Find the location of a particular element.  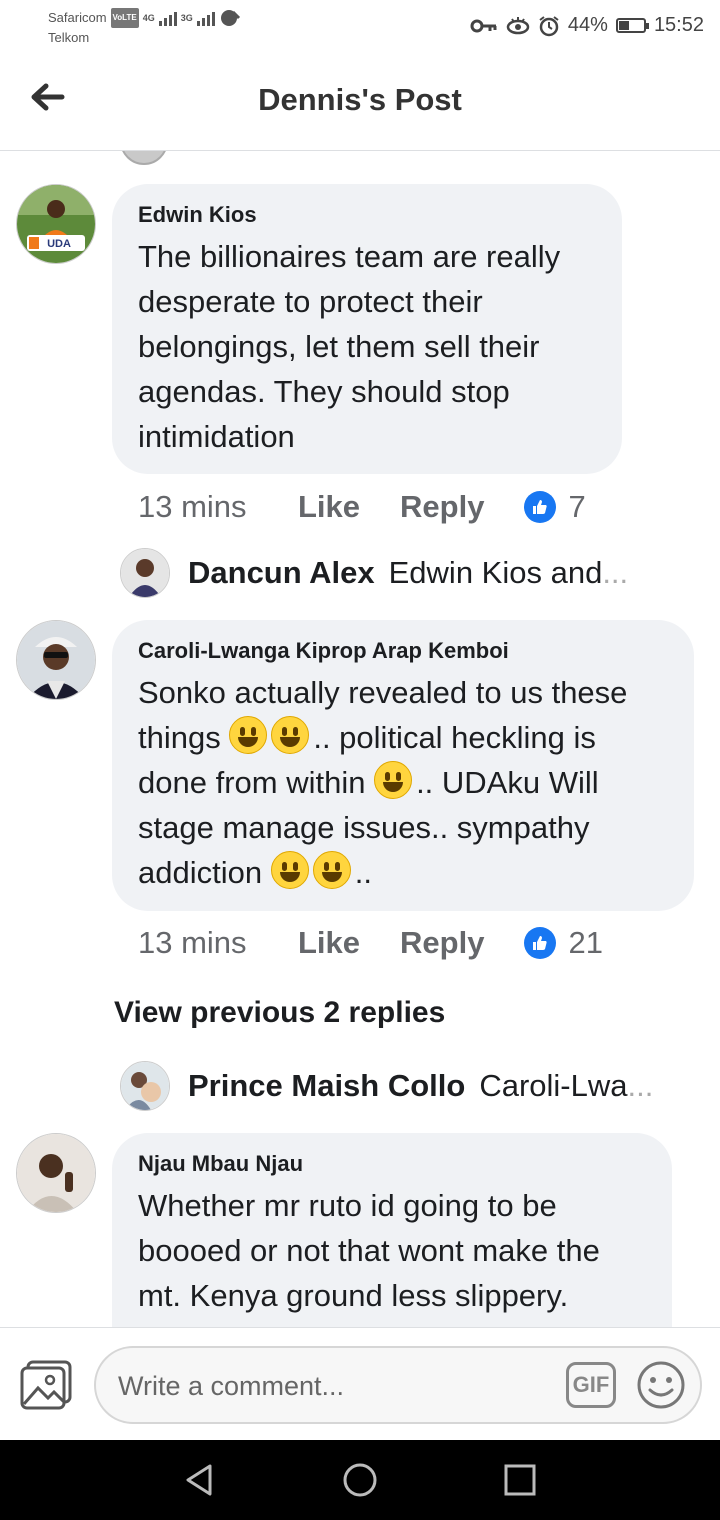

comment-author: Njau Mbau Njau is located at coordinates (392, 1164).